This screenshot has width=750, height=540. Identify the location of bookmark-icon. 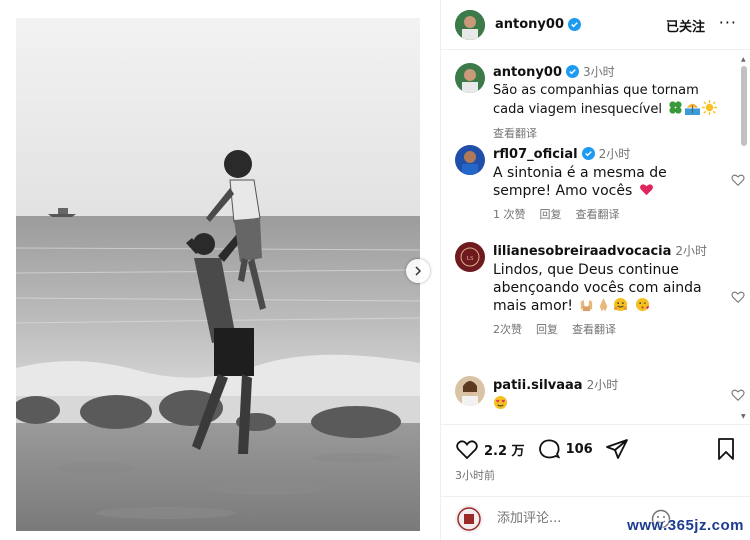
(726, 449).